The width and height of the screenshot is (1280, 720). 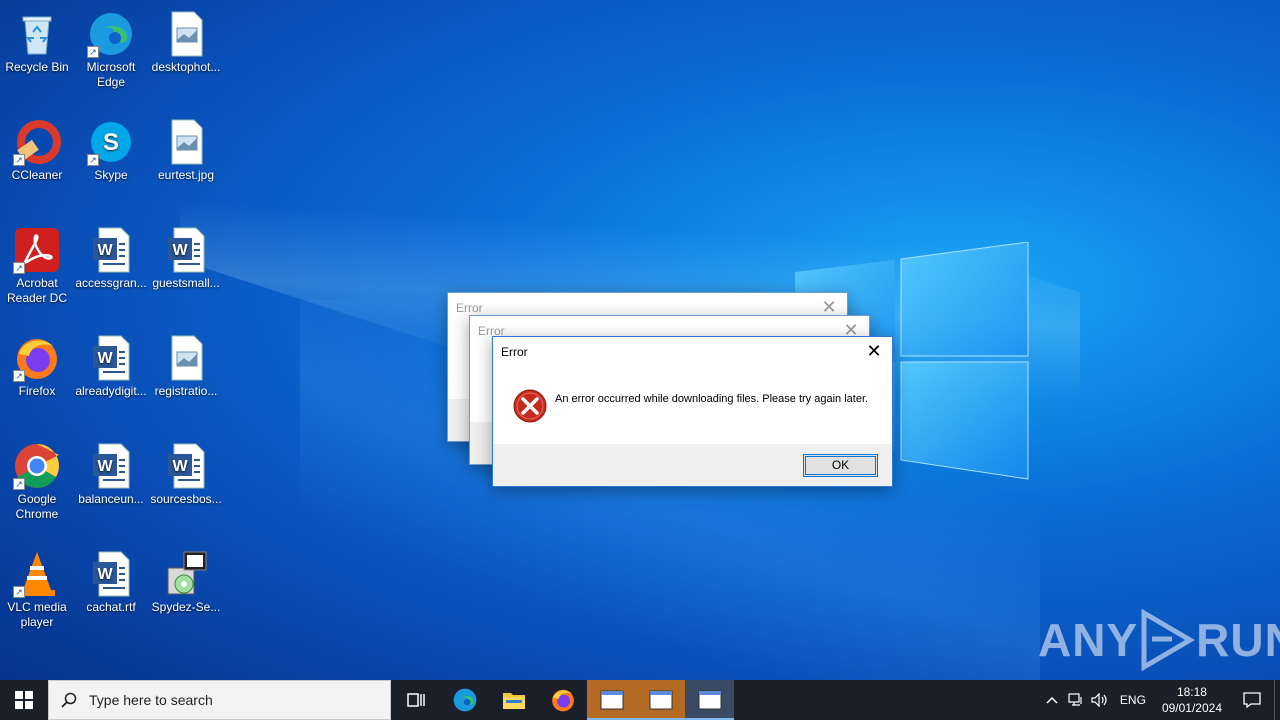 What do you see at coordinates (1277, 700) in the screenshot?
I see `show-desktop-button` at bounding box center [1277, 700].